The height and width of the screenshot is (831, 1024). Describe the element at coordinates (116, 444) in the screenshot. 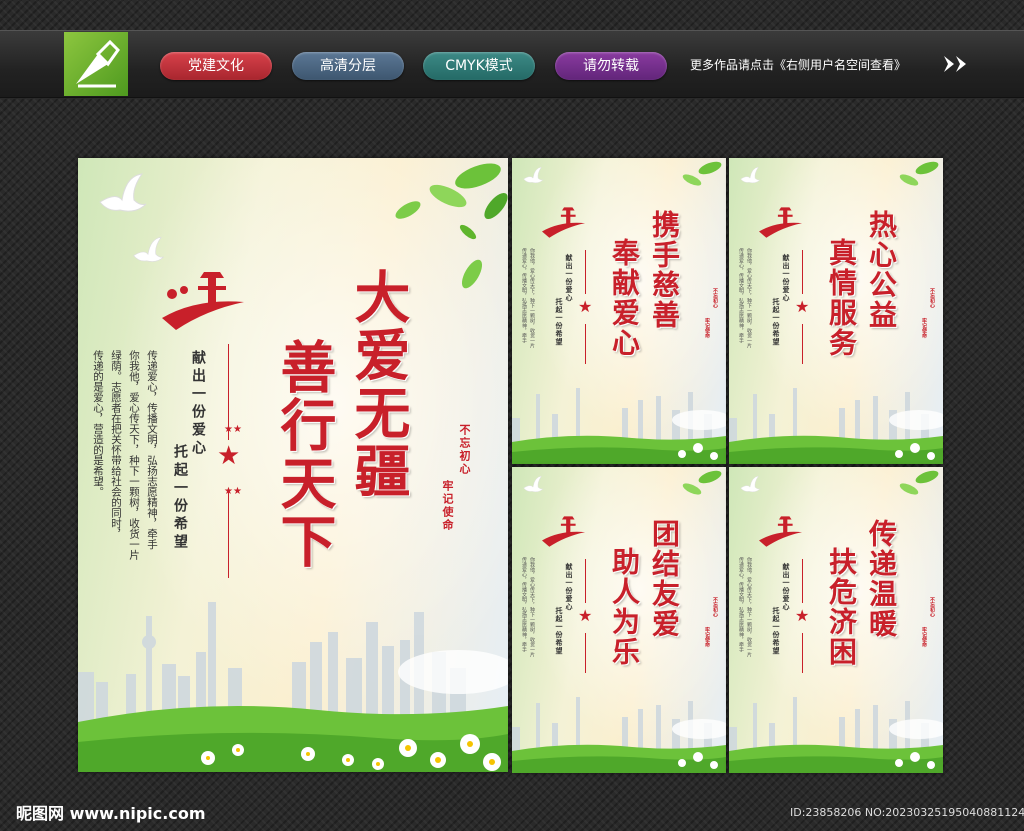

I see `body-paragraph-3: 绿荫。志愿者在把关怀带给社会的同时，` at that location.